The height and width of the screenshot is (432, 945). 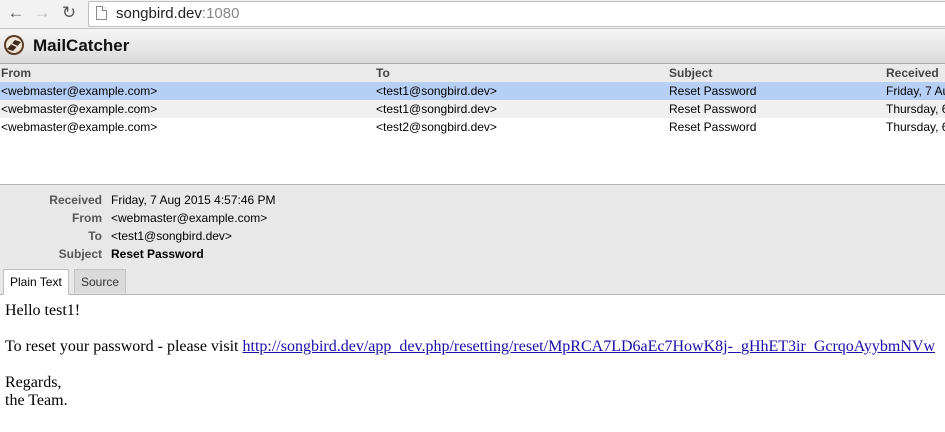 I want to click on browser-toolbar: ← → ↻ songbird.dev:1080, so click(x=472, y=14).